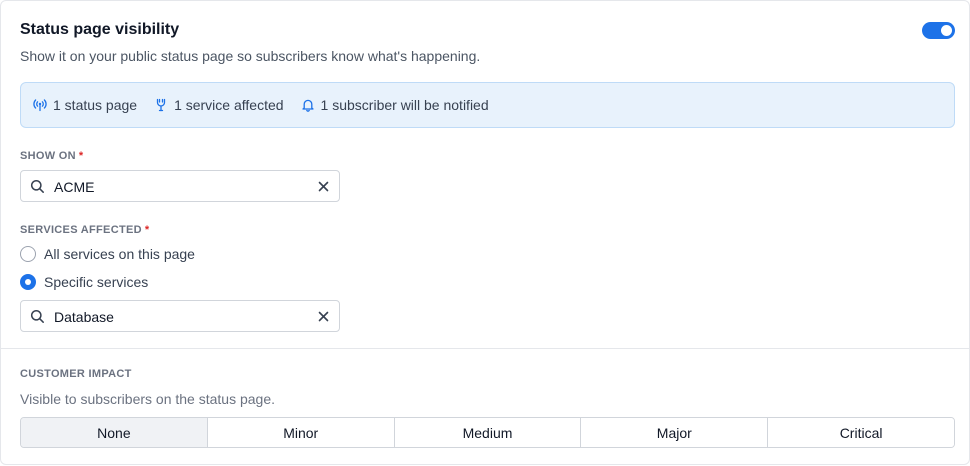 This screenshot has height=466, width=970. I want to click on summary-subscribers: 1 subscriber will be notified, so click(395, 105).